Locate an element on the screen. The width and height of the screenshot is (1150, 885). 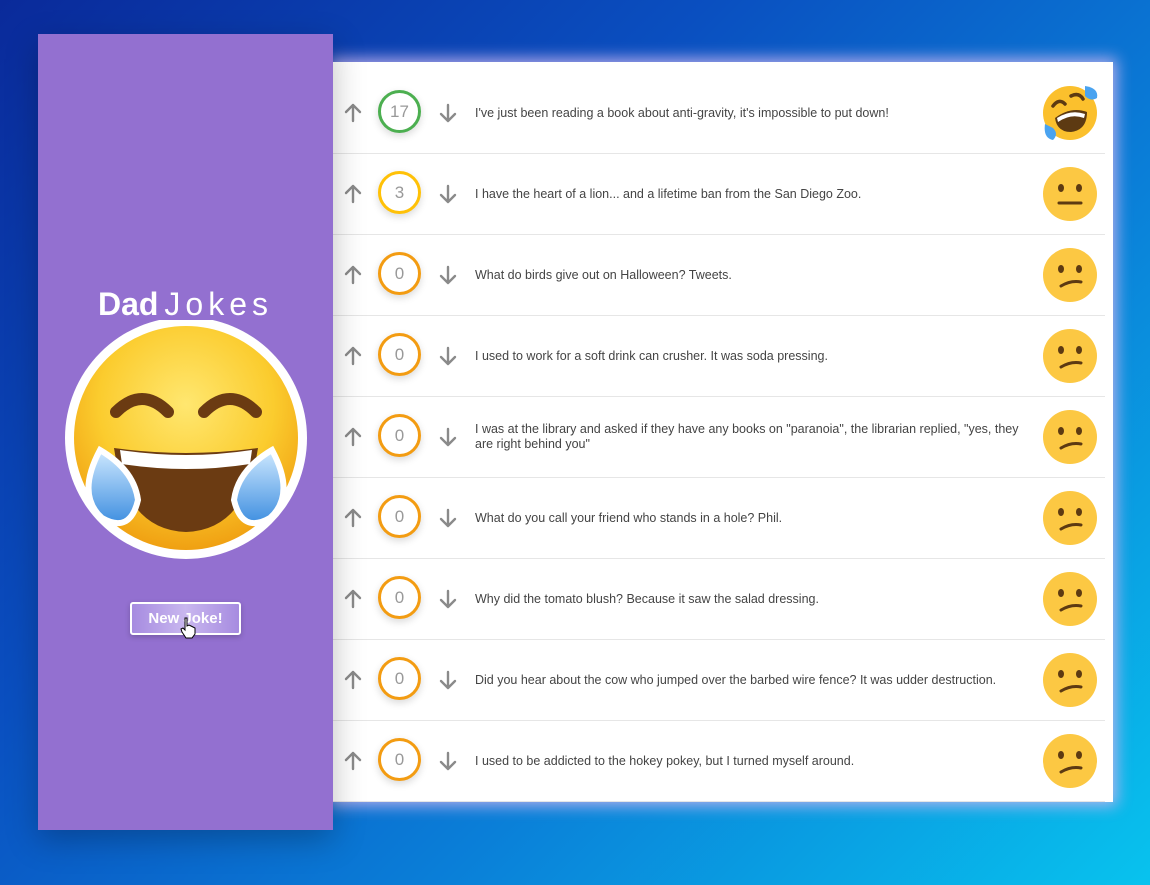
app-title-bold: Dad is located at coordinates (128, 304).